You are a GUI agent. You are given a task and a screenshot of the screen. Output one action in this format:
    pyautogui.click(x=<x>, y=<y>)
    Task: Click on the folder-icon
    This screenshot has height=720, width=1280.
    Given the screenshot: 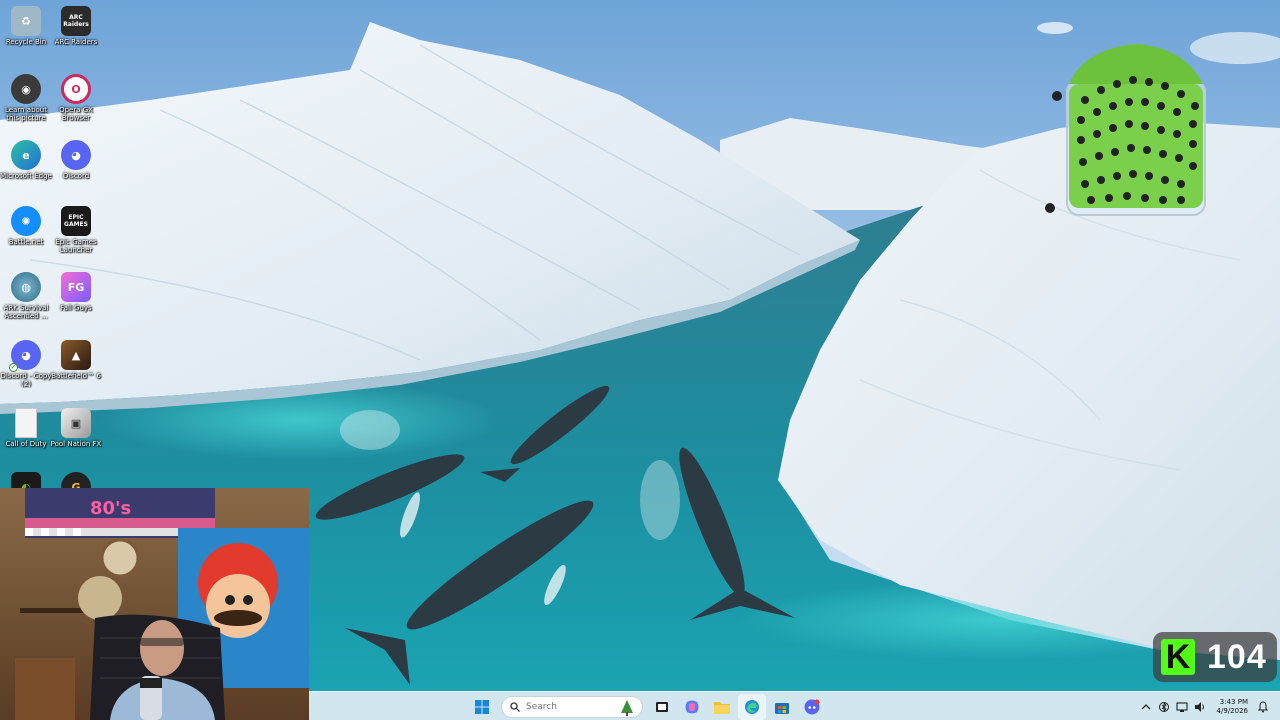 What is the action you would take?
    pyautogui.click(x=722, y=707)
    